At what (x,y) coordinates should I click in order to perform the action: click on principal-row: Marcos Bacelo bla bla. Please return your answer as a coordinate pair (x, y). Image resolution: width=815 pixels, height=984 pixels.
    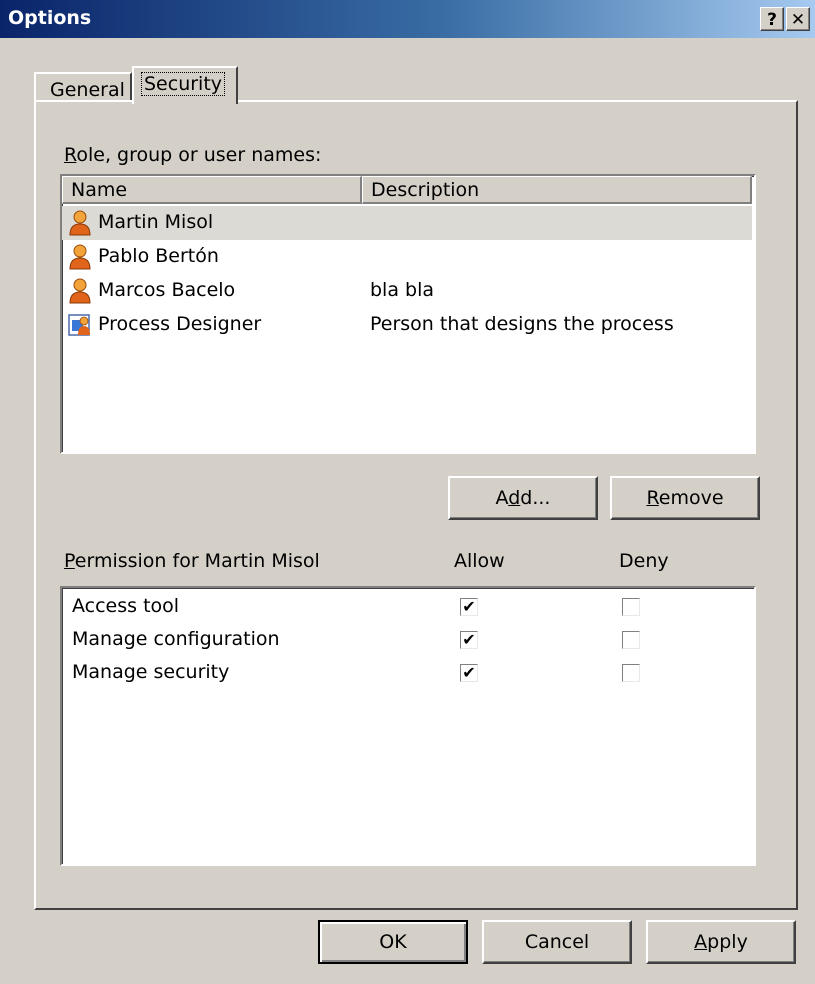
    Looking at the image, I should click on (407, 291).